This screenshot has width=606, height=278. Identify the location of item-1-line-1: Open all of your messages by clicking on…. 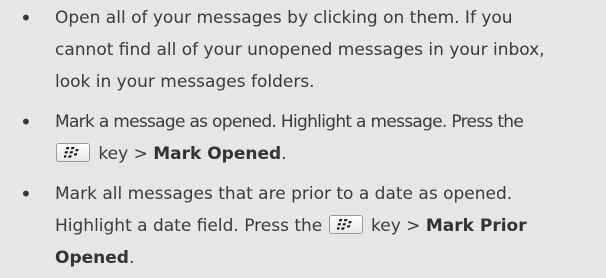
(284, 18).